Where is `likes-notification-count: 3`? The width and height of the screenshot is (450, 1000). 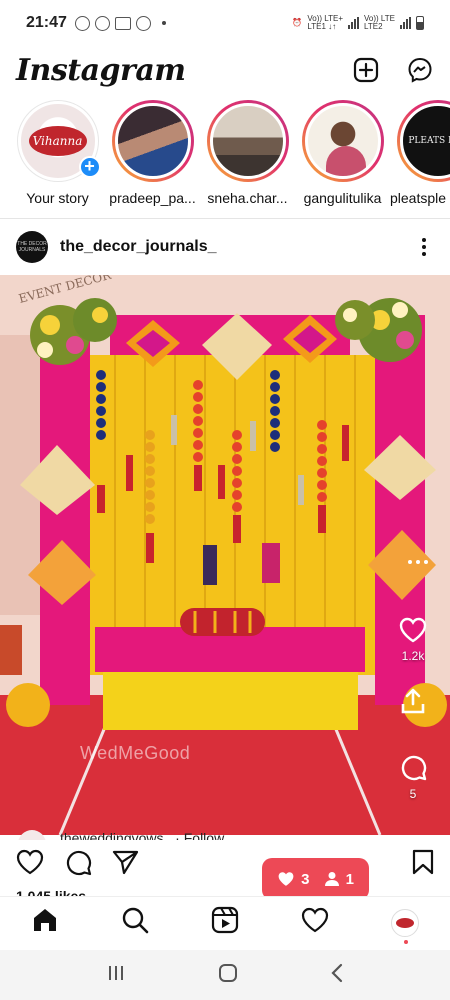
likes-notification-count: 3 is located at coordinates (305, 879).